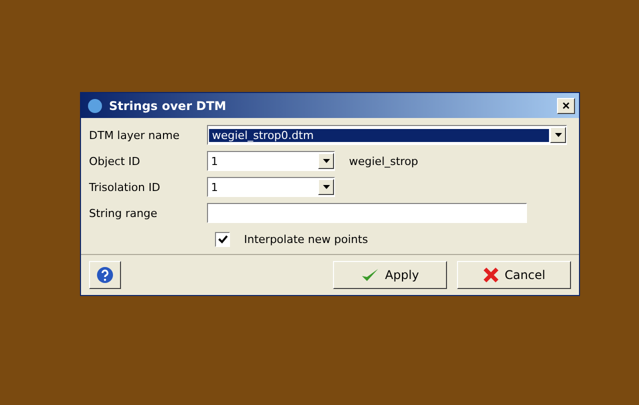 This screenshot has height=405, width=639. I want to click on field-label: Trisolation ID, so click(125, 187).